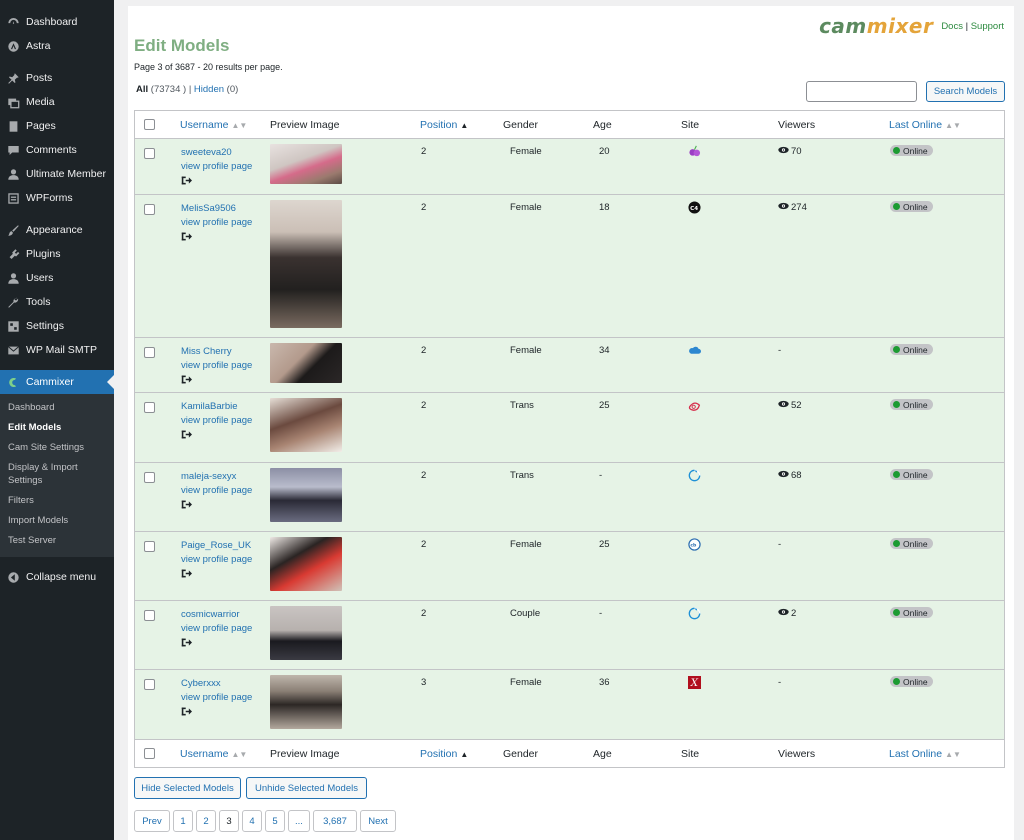 Image resolution: width=1024 pixels, height=840 pixels. Describe the element at coordinates (526, 350) in the screenshot. I see `gender-value: Female` at that location.